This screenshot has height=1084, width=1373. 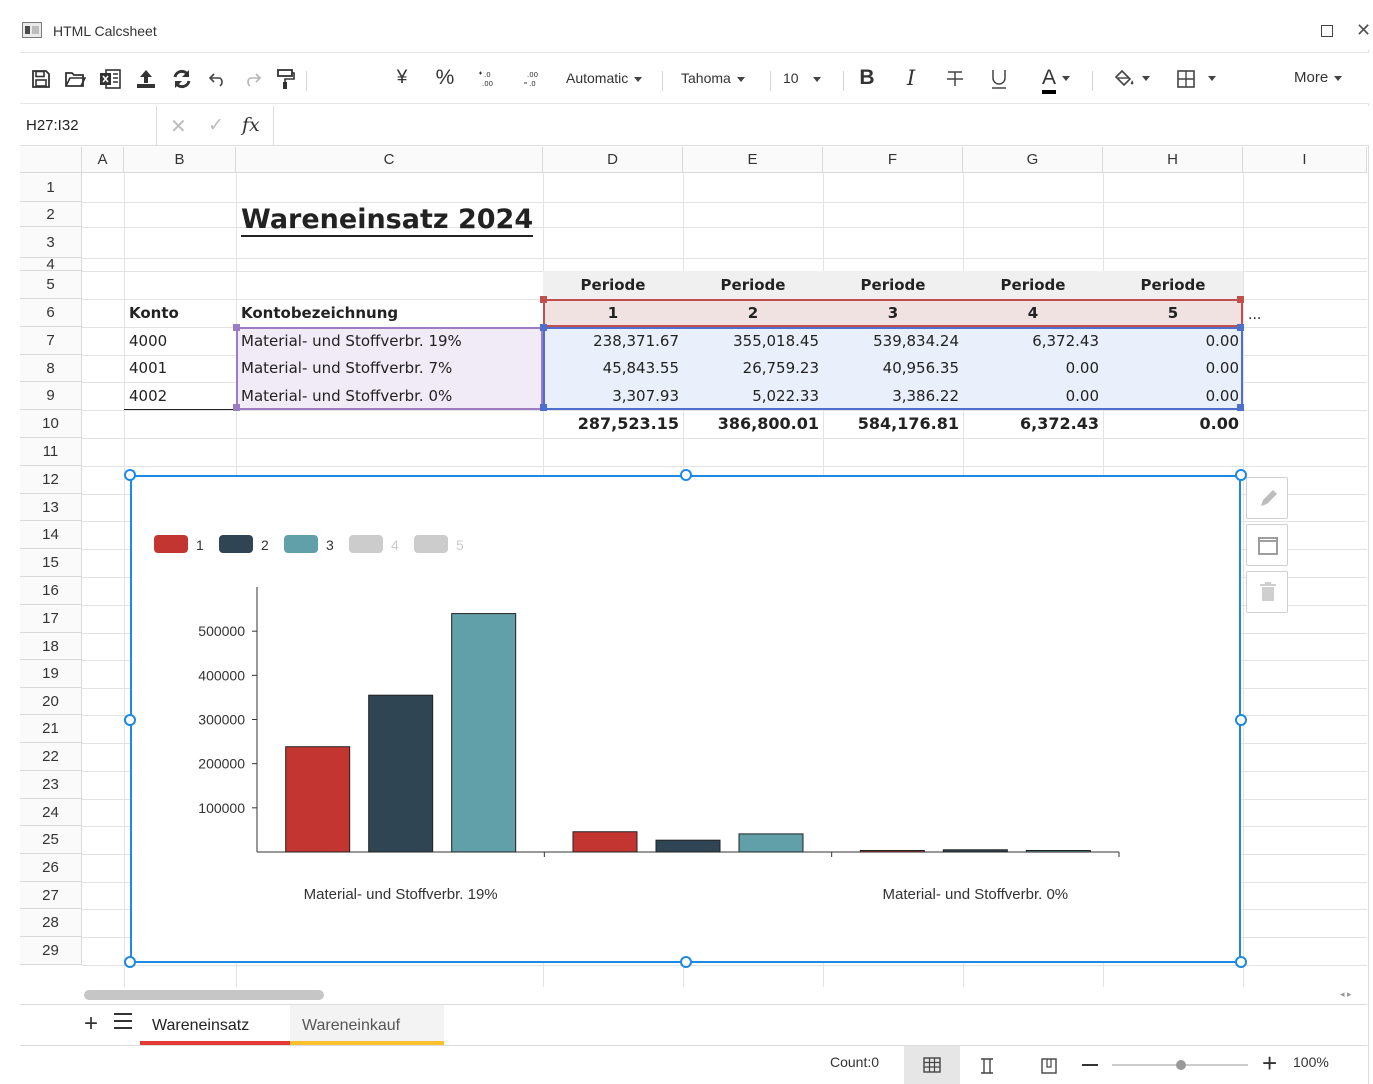 I want to click on row-header-24: 24, so click(x=51, y=812).